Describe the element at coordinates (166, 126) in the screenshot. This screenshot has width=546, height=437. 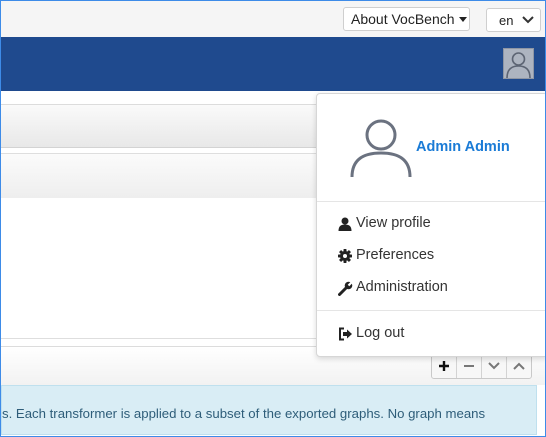
I see `panel-heading` at that location.